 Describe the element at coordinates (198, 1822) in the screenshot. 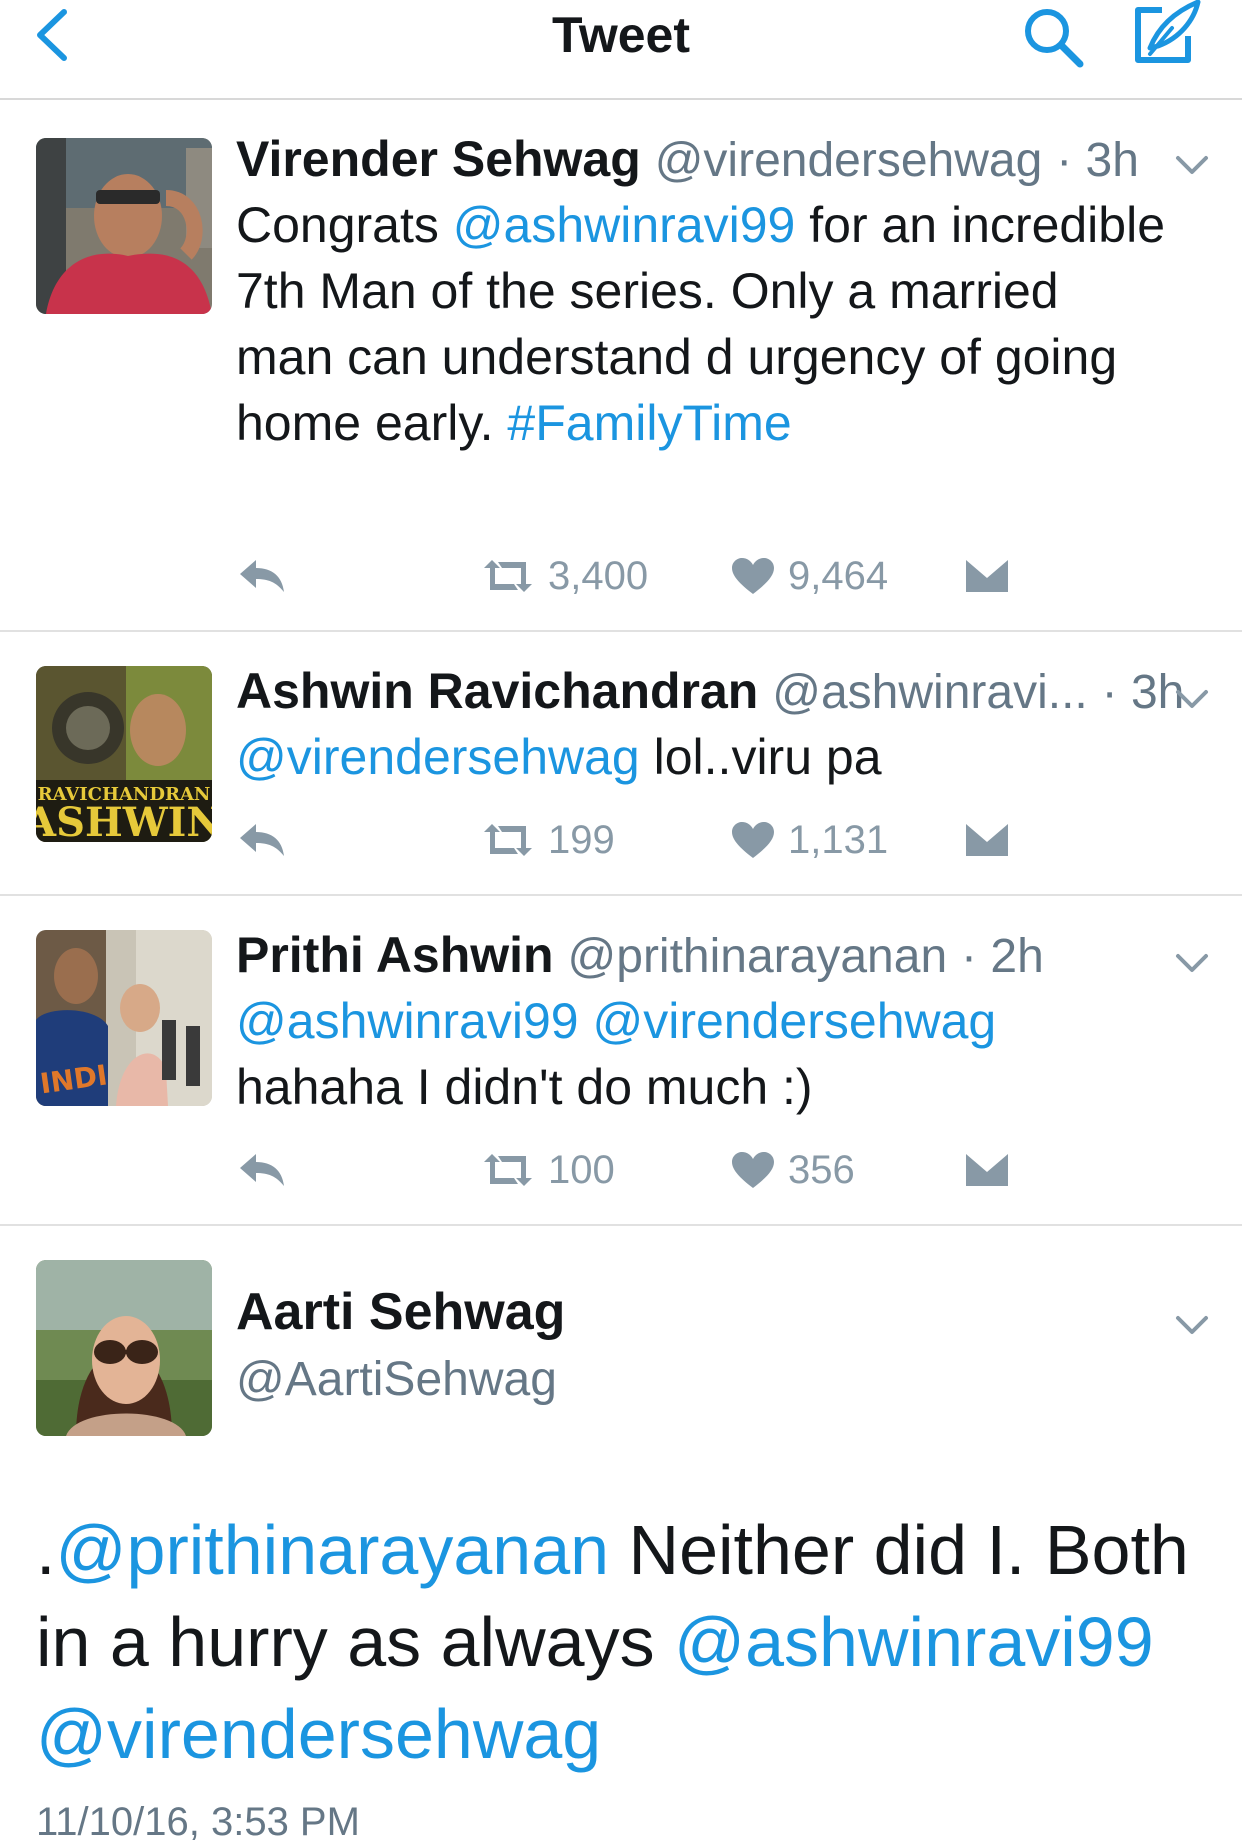

I see `tweet-timestamp: 11/10/16, 3:53 PM` at that location.